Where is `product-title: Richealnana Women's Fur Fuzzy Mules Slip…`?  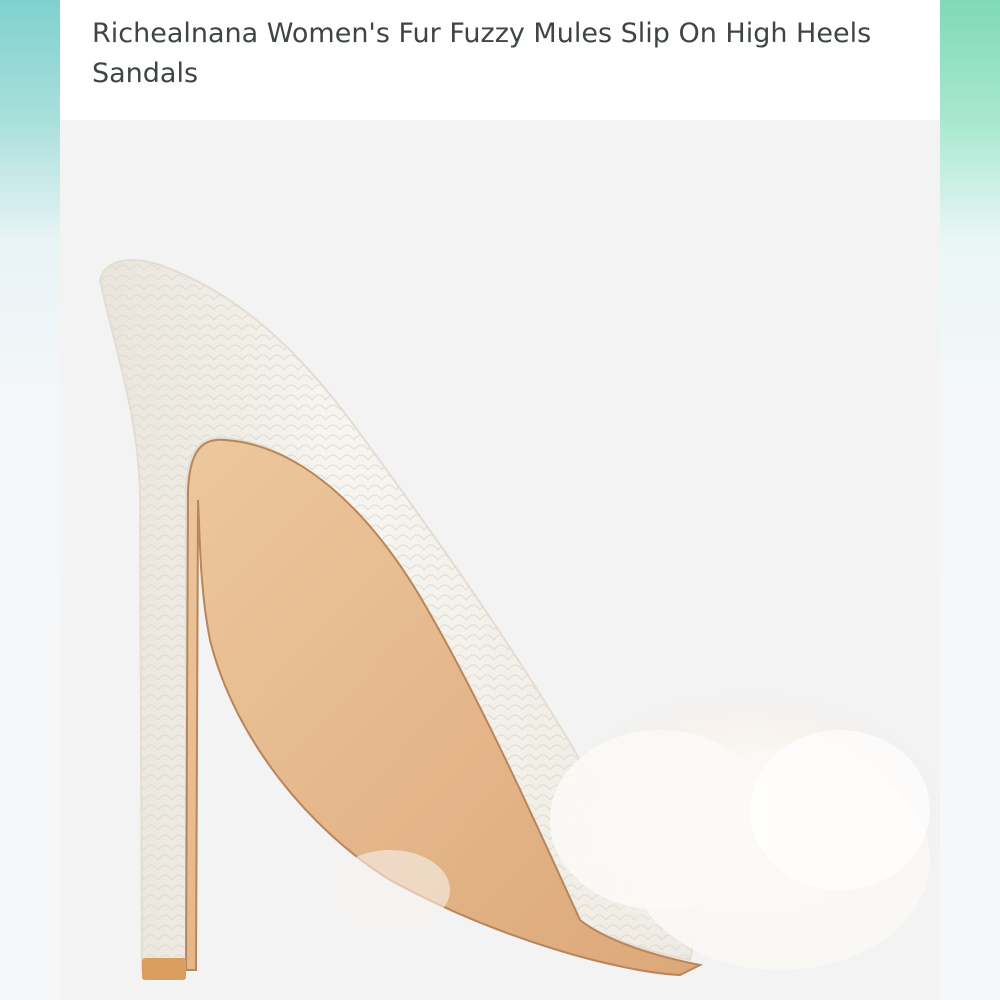
product-title: Richealnana Women's Fur Fuzzy Mules Slip… is located at coordinates (482, 54).